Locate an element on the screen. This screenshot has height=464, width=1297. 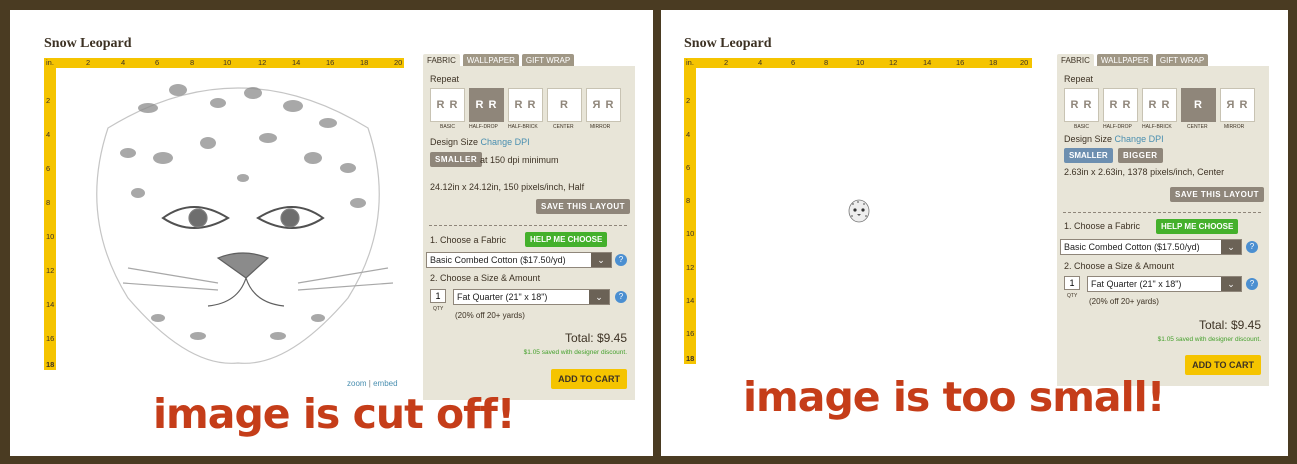
ruler-h-label: 12 is located at coordinates (262, 62).